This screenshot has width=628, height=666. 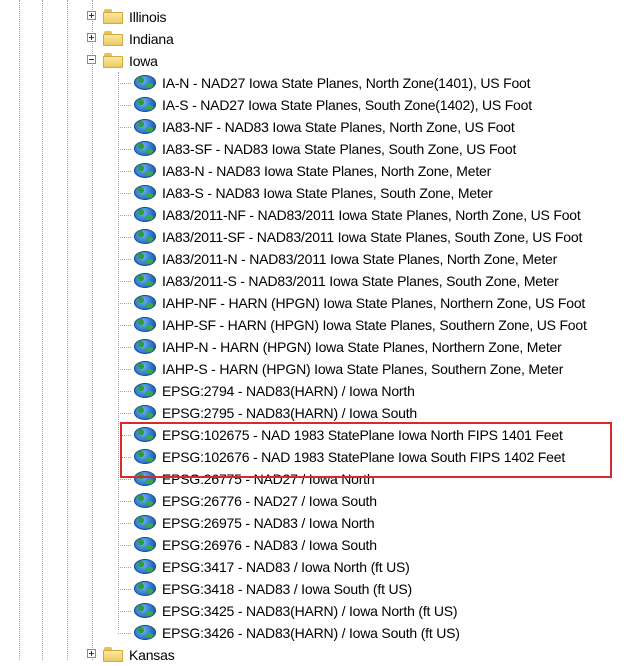 I want to click on folder-label: Iowa, so click(x=143, y=61).